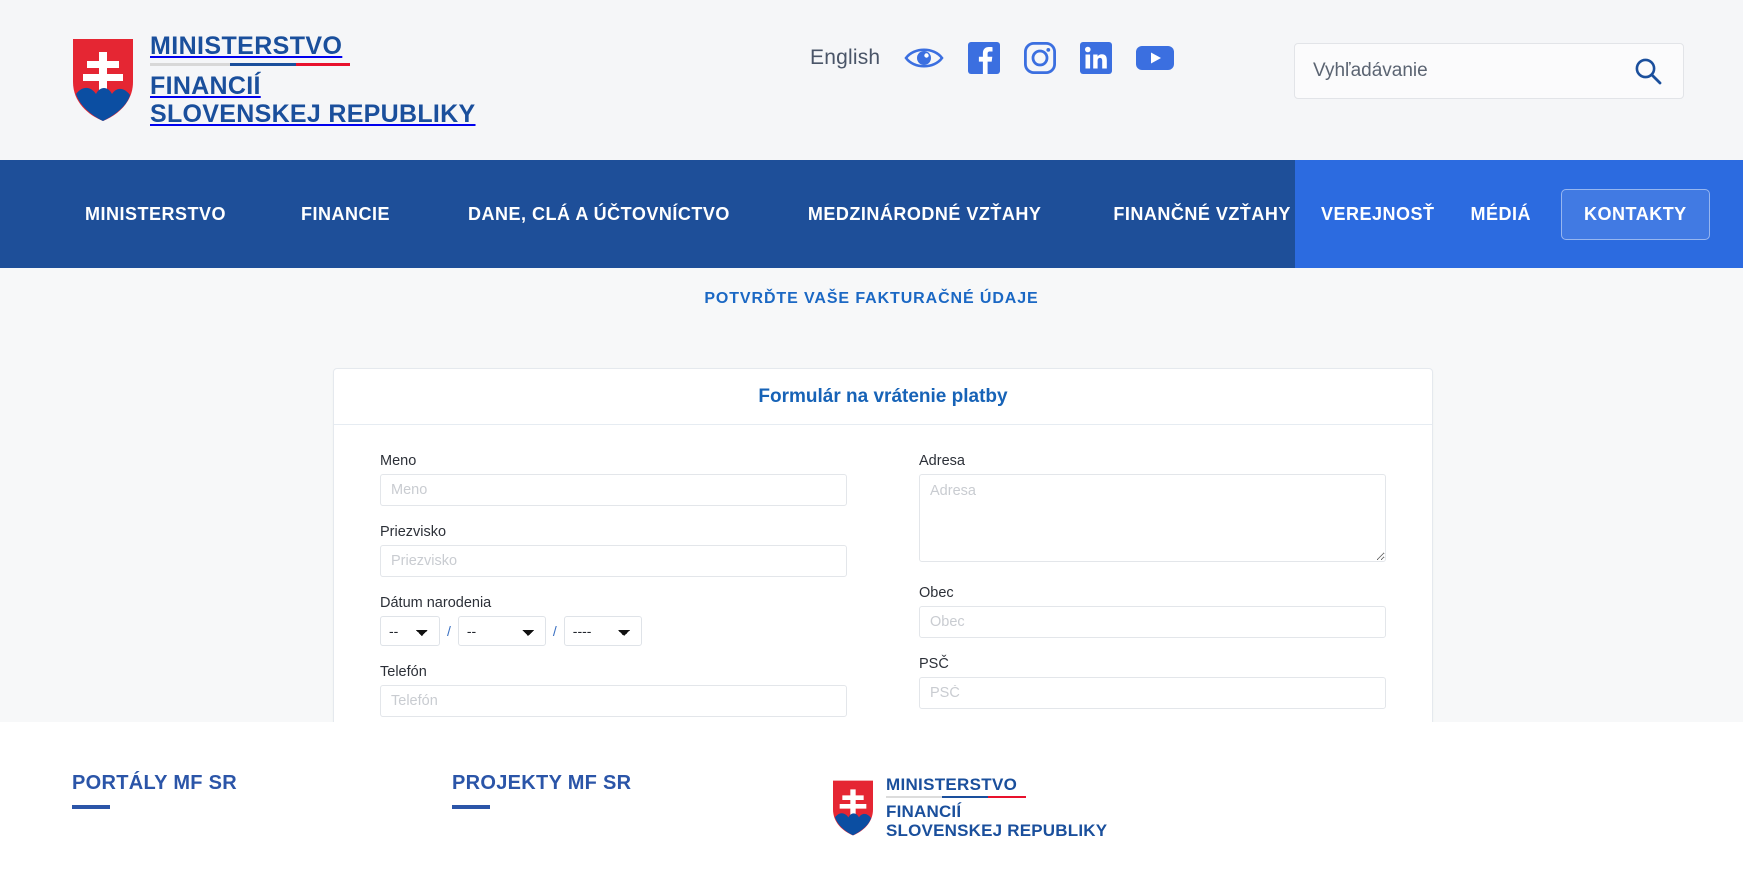  I want to click on youtube-icon, so click(1155, 58).